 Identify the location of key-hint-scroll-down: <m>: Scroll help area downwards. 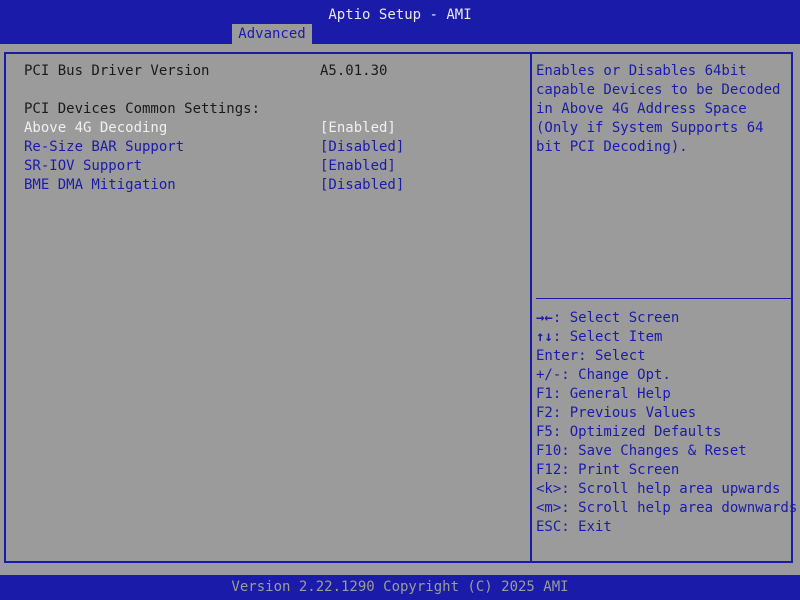
(667, 508).